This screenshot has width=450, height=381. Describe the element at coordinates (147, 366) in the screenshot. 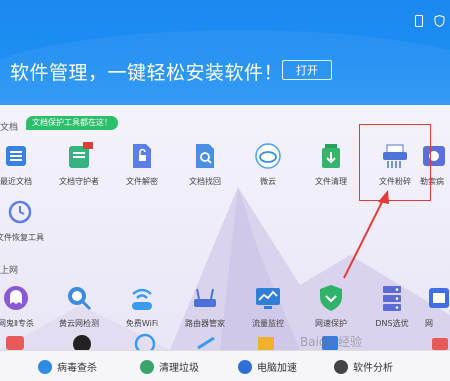

I see `clean-junk-icon` at that location.